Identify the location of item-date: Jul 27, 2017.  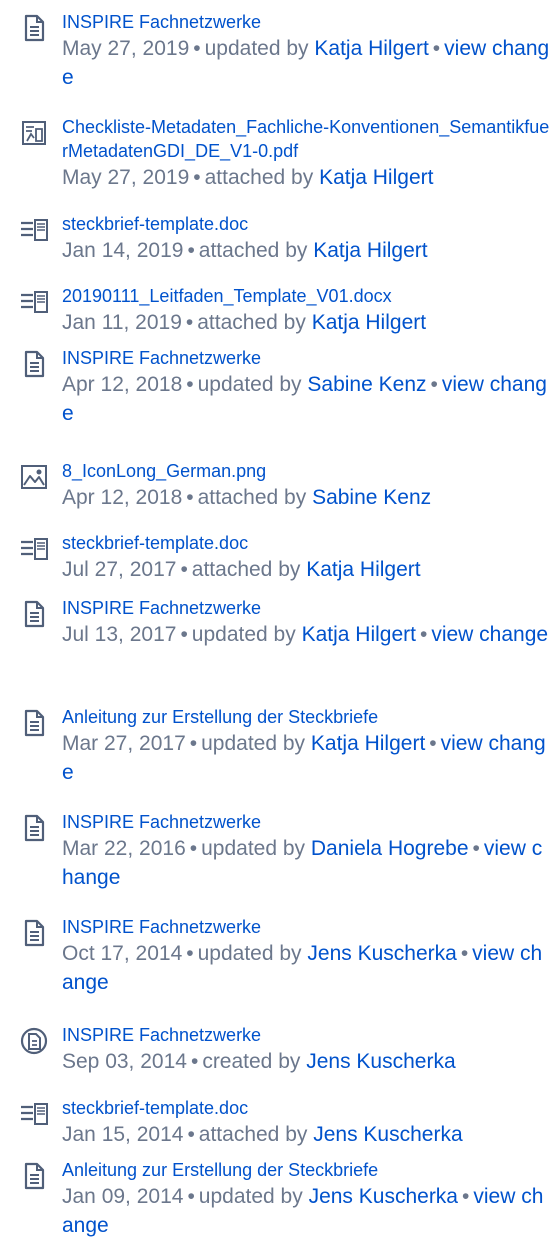
(119, 569).